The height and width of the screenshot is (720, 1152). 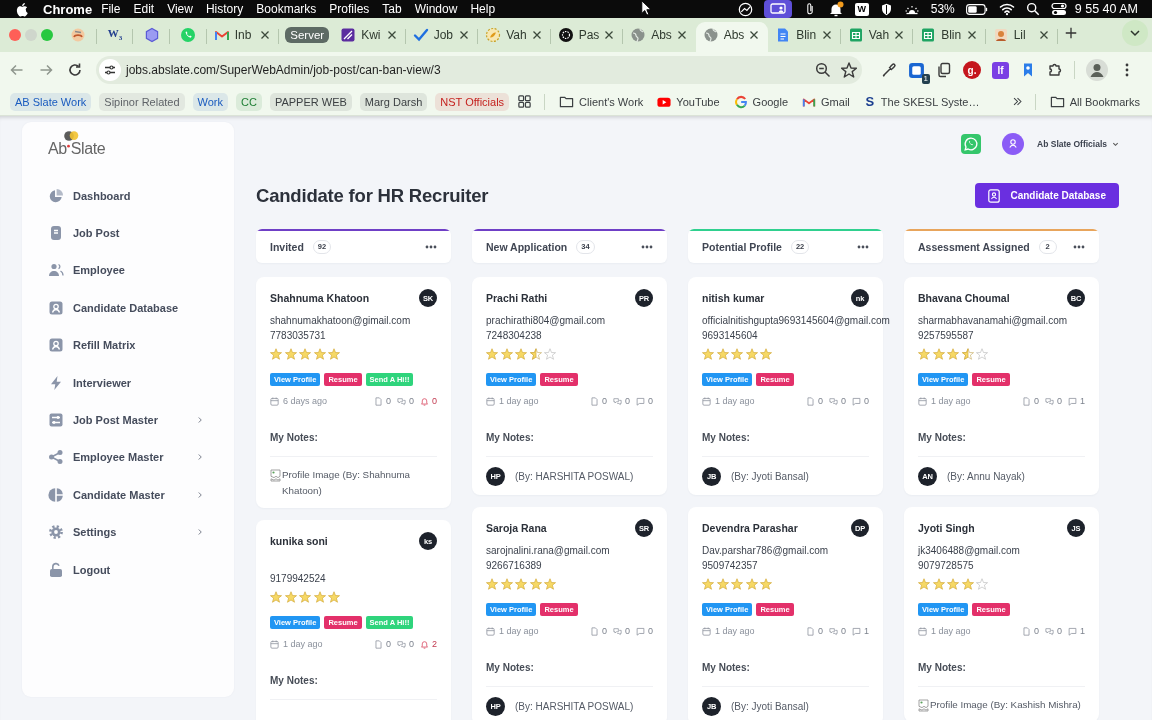 What do you see at coordinates (298, 336) in the screenshot?
I see `candidate-phone: 7783035731` at bounding box center [298, 336].